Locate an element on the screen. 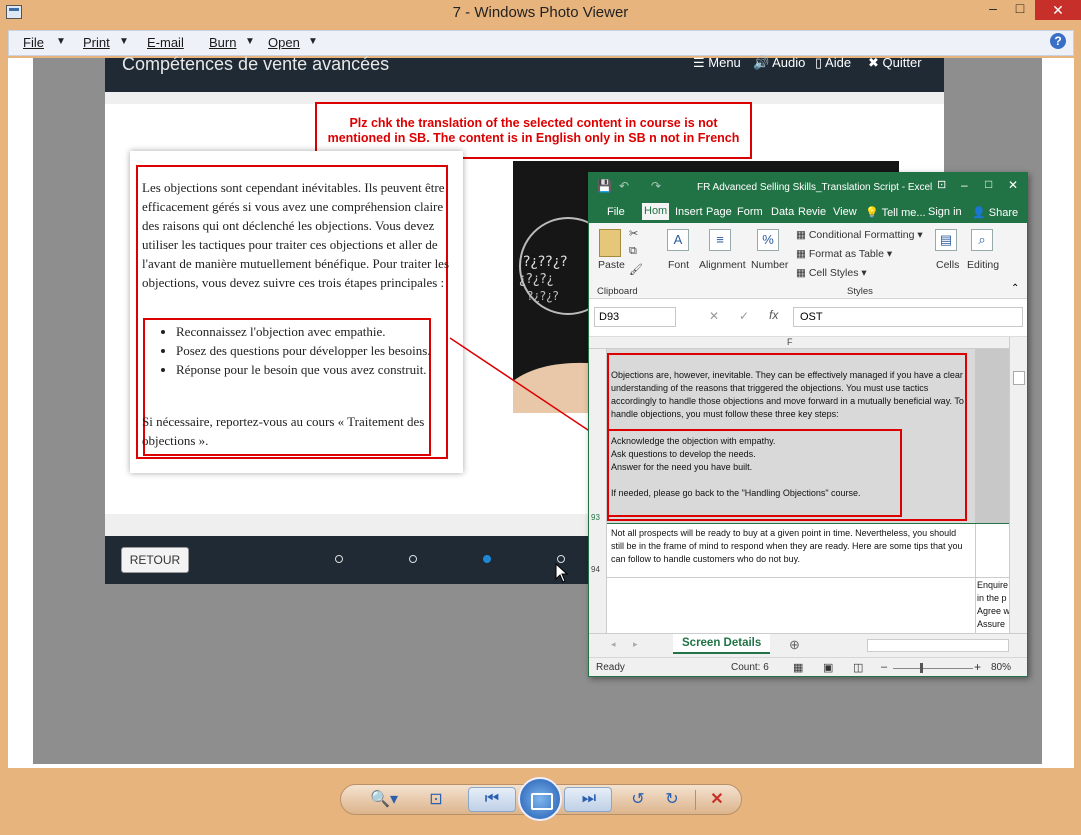 The height and width of the screenshot is (835, 1081). next-icon: ⏭ is located at coordinates (589, 799).